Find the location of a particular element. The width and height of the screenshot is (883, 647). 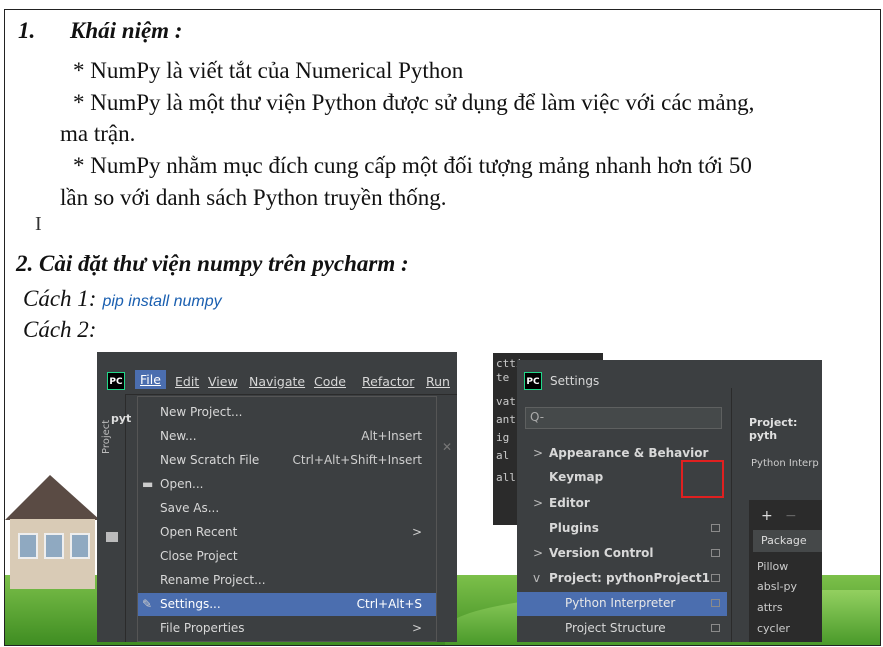

tree-version-control: > Version Control is located at coordinates (622, 554).